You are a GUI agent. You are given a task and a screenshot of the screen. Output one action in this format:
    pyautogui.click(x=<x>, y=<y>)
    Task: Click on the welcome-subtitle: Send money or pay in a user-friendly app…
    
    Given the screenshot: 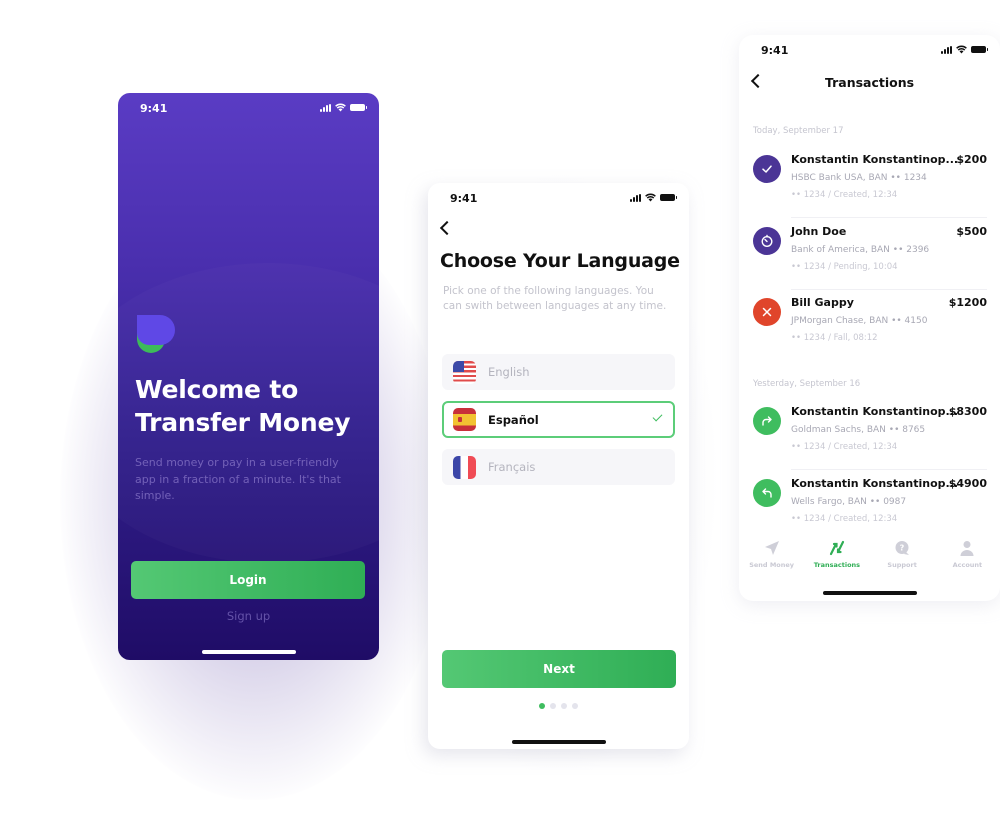 What is the action you would take?
    pyautogui.click(x=238, y=479)
    